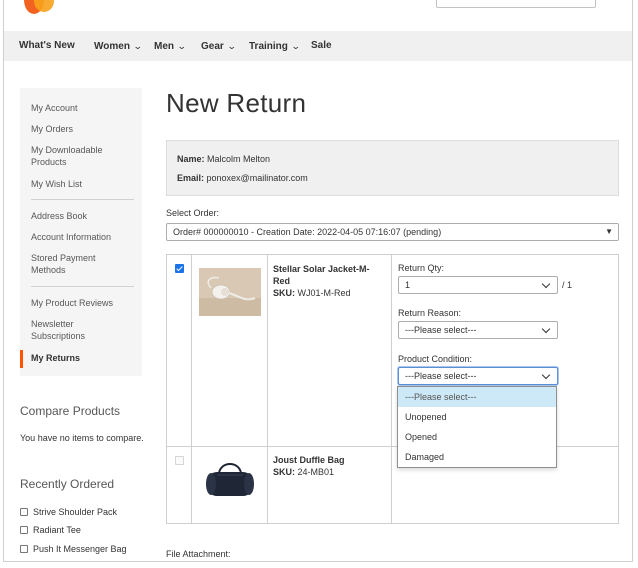  What do you see at coordinates (84, 216) in the screenshot?
I see `sidebar-item-address-book: Address Book` at bounding box center [84, 216].